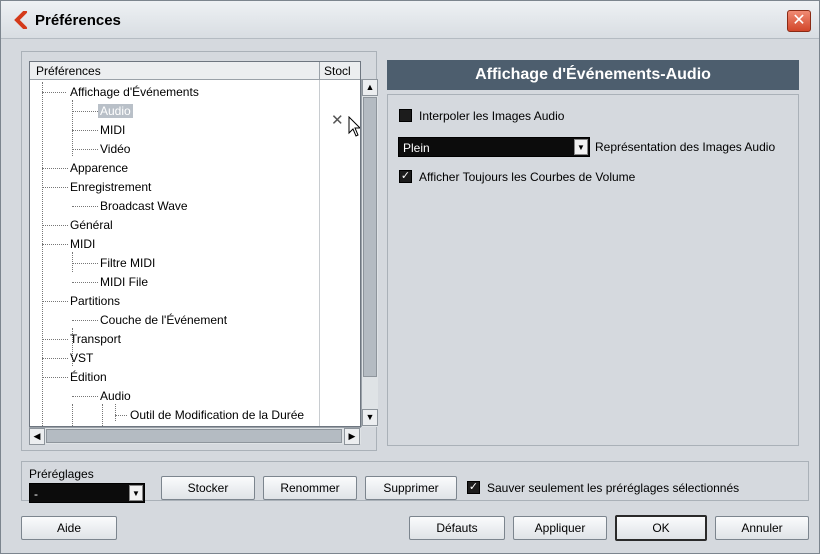  What do you see at coordinates (416, 148) in the screenshot?
I see `representation-value: Plein` at bounding box center [416, 148].